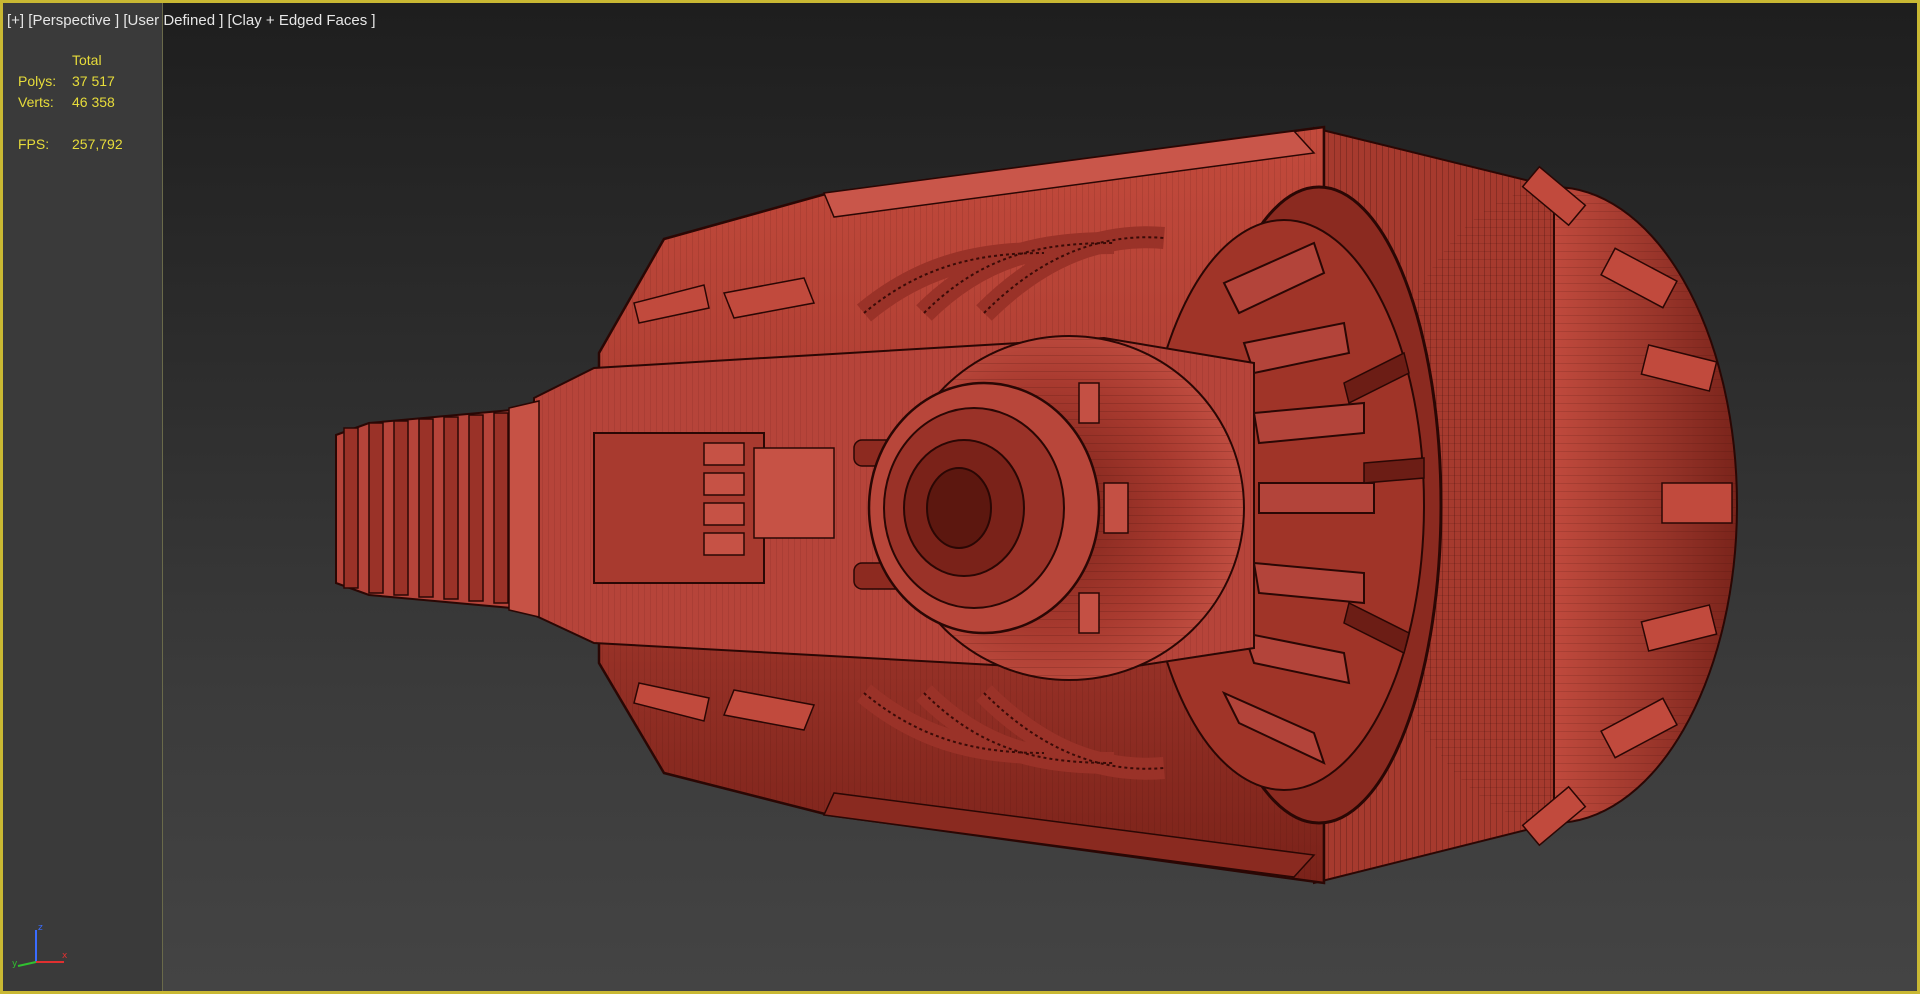  I want to click on polys-label: Polys:, so click(37, 81).